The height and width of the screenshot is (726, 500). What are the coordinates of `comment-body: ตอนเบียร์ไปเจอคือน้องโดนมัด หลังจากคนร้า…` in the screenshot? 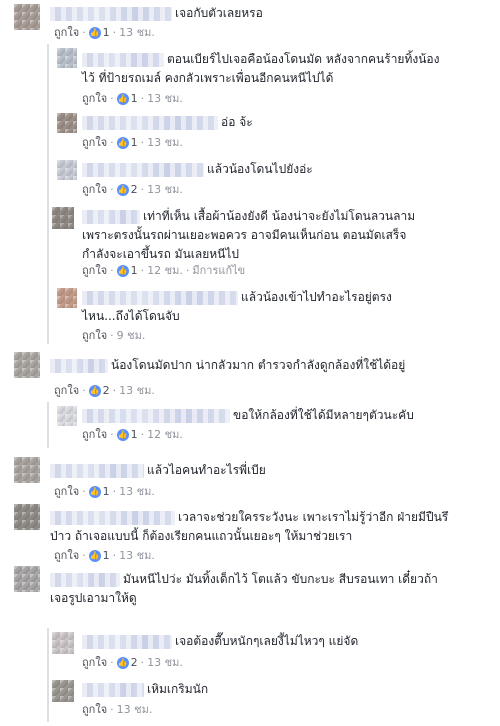 It's located at (261, 69).